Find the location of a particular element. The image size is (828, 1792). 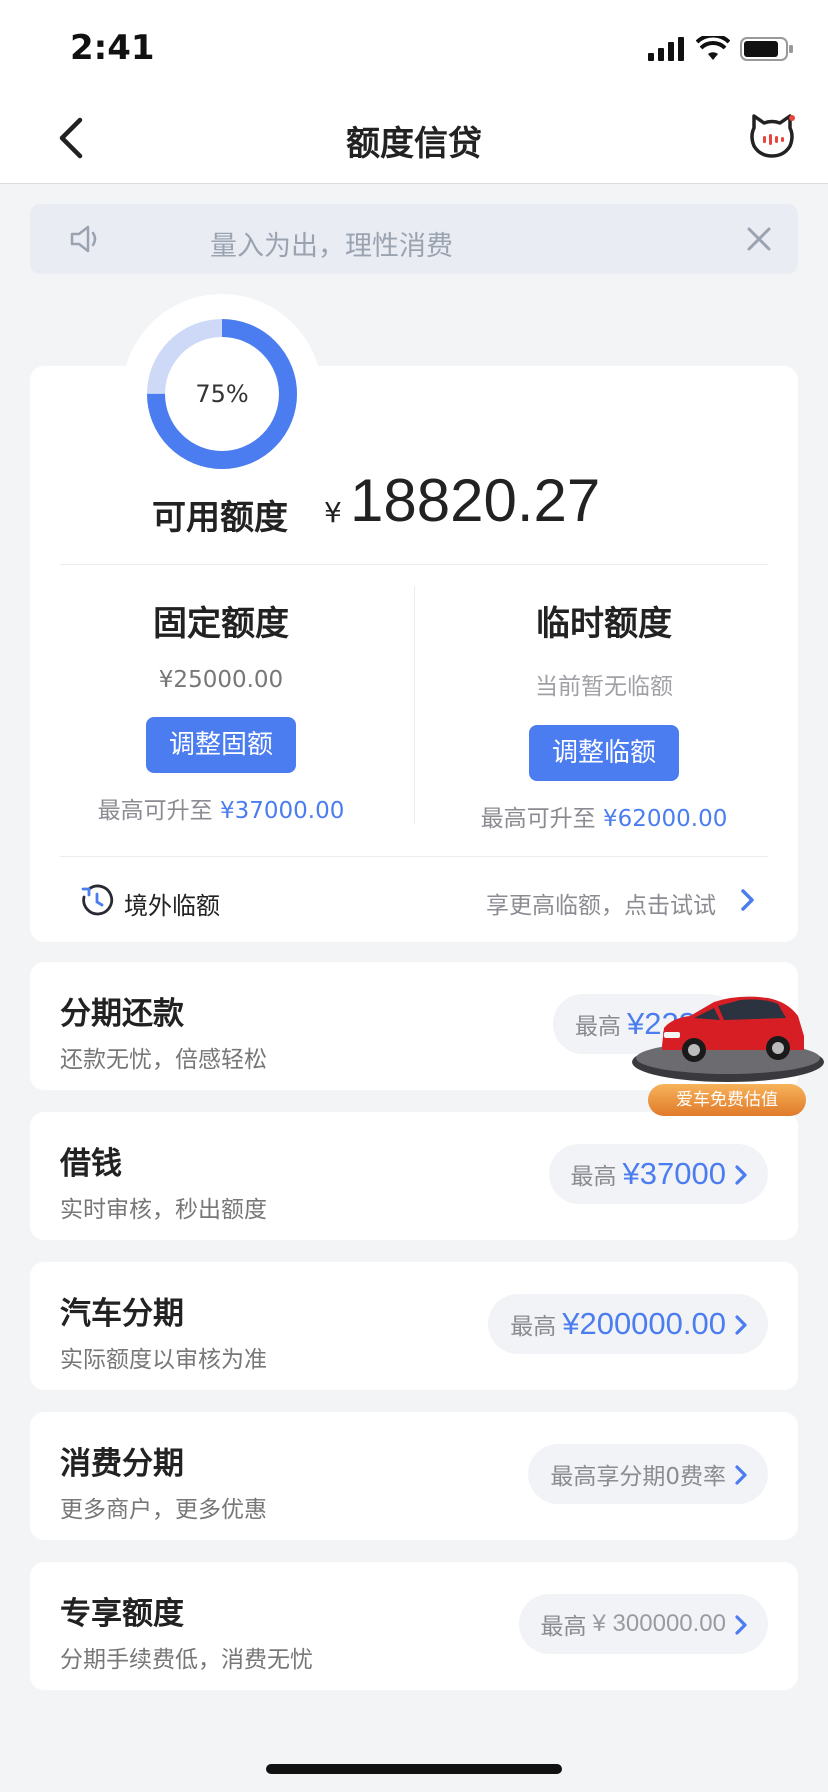

fixed-credit-title: 固定额度 is located at coordinates (221, 624).